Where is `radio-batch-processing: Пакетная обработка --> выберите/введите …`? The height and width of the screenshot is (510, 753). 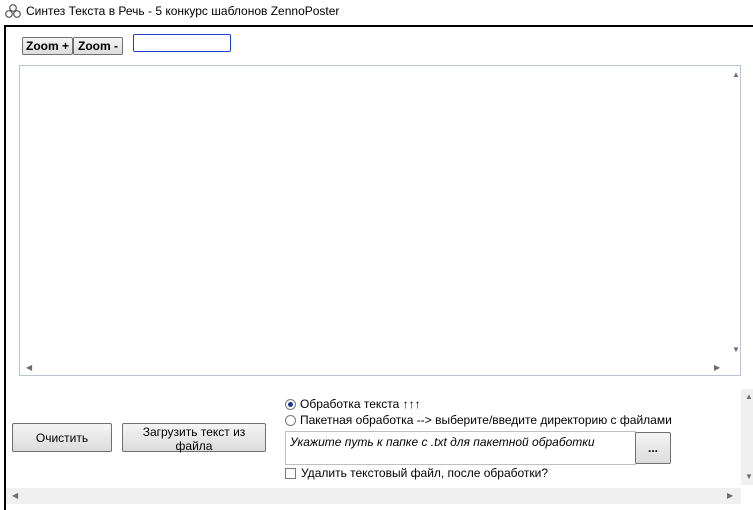 radio-batch-processing: Пакетная обработка --> выберите/введите … is located at coordinates (478, 420).